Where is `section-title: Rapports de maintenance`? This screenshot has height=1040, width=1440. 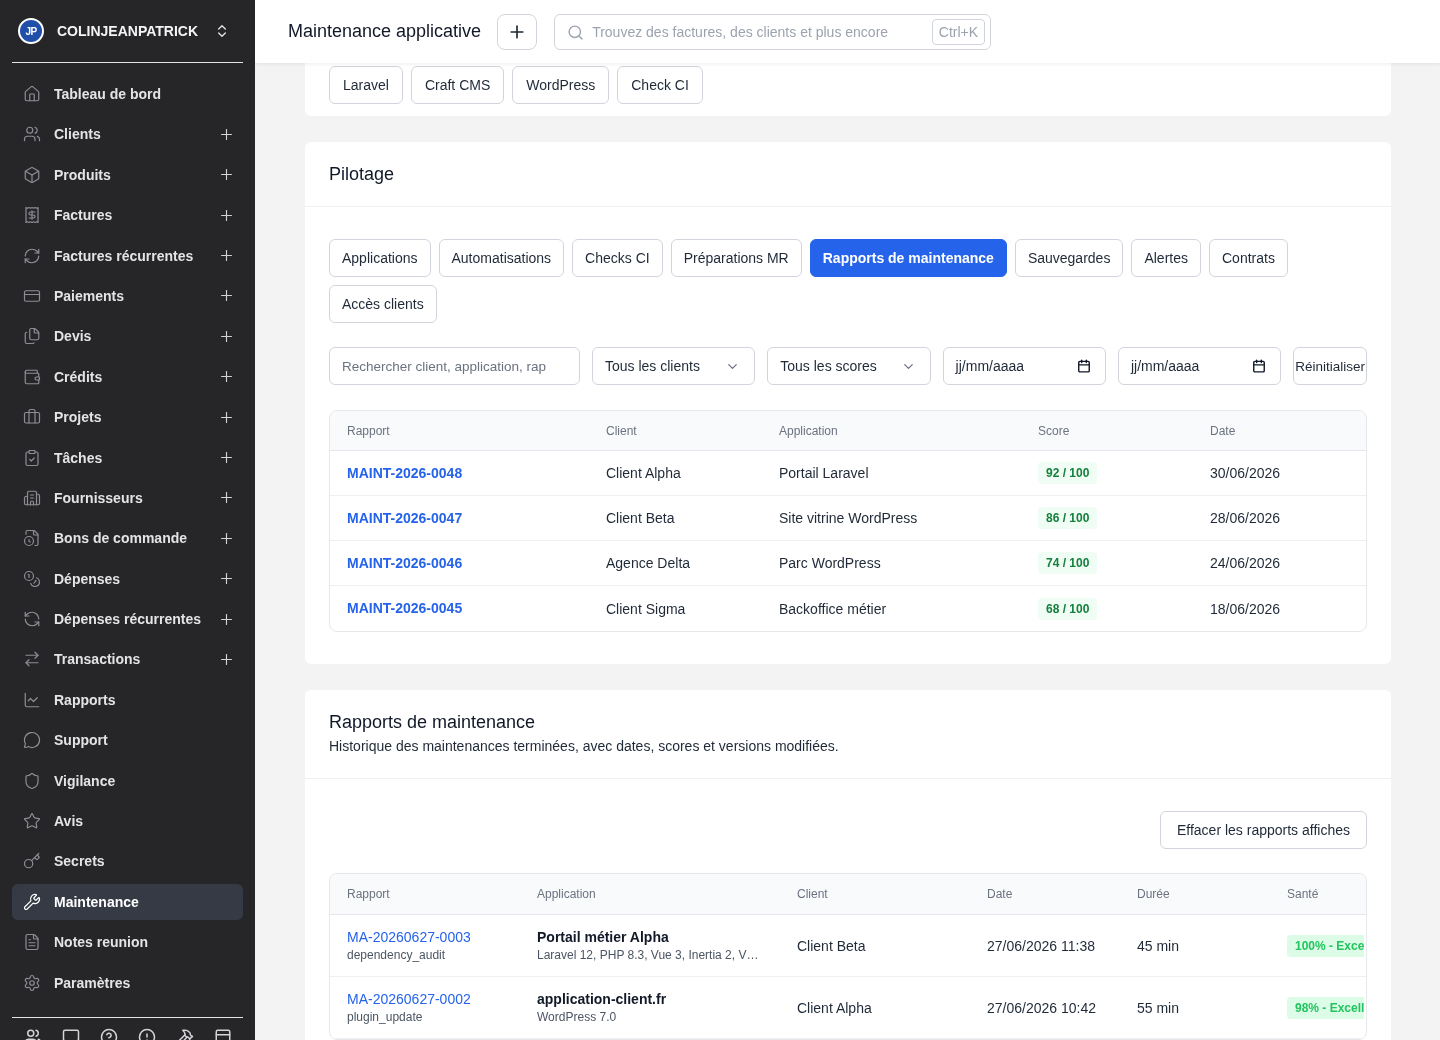 section-title: Rapports de maintenance is located at coordinates (433, 722).